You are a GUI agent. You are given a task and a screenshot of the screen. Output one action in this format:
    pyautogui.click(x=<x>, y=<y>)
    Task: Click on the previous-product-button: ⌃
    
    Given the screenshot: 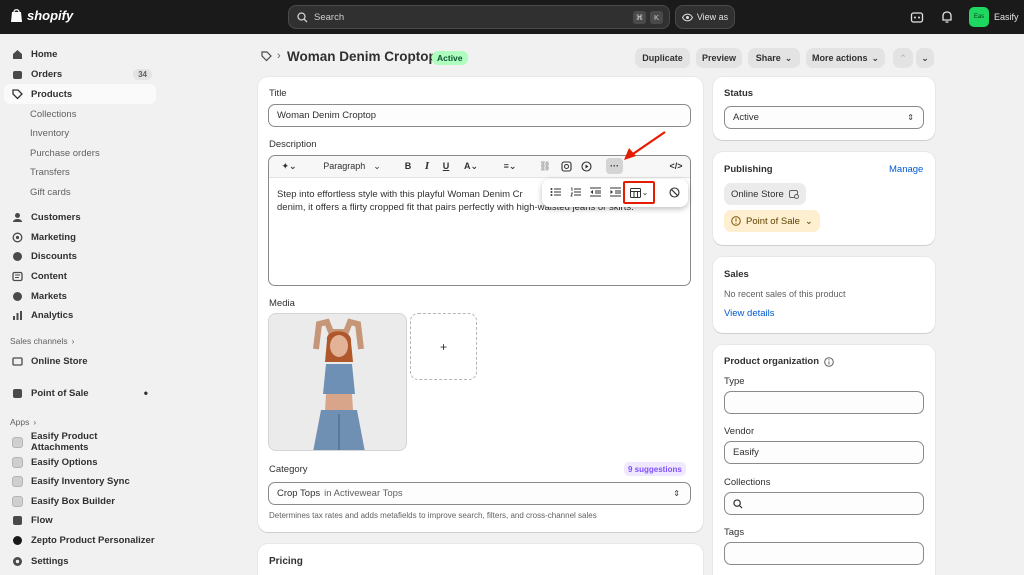 What is the action you would take?
    pyautogui.click(x=903, y=58)
    